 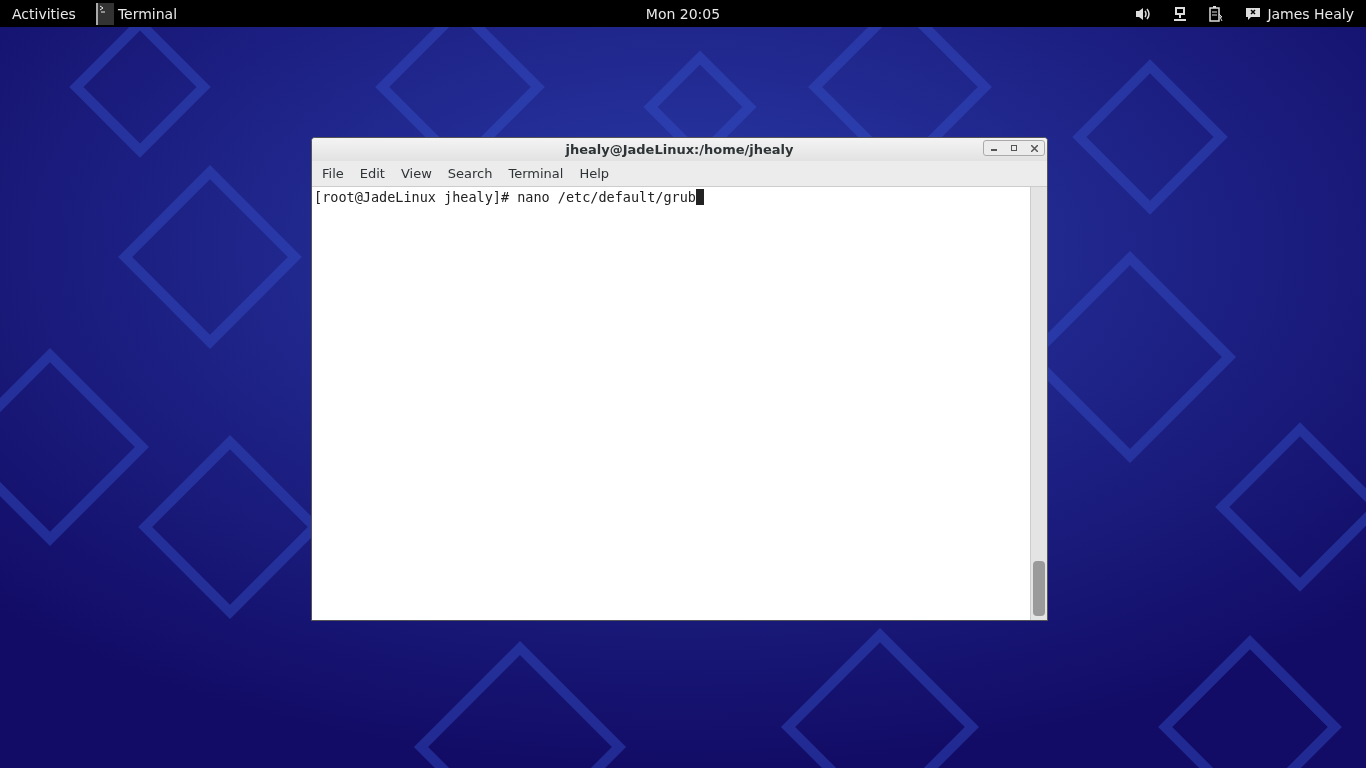 I want to click on menu-item: Edit, so click(x=372, y=173).